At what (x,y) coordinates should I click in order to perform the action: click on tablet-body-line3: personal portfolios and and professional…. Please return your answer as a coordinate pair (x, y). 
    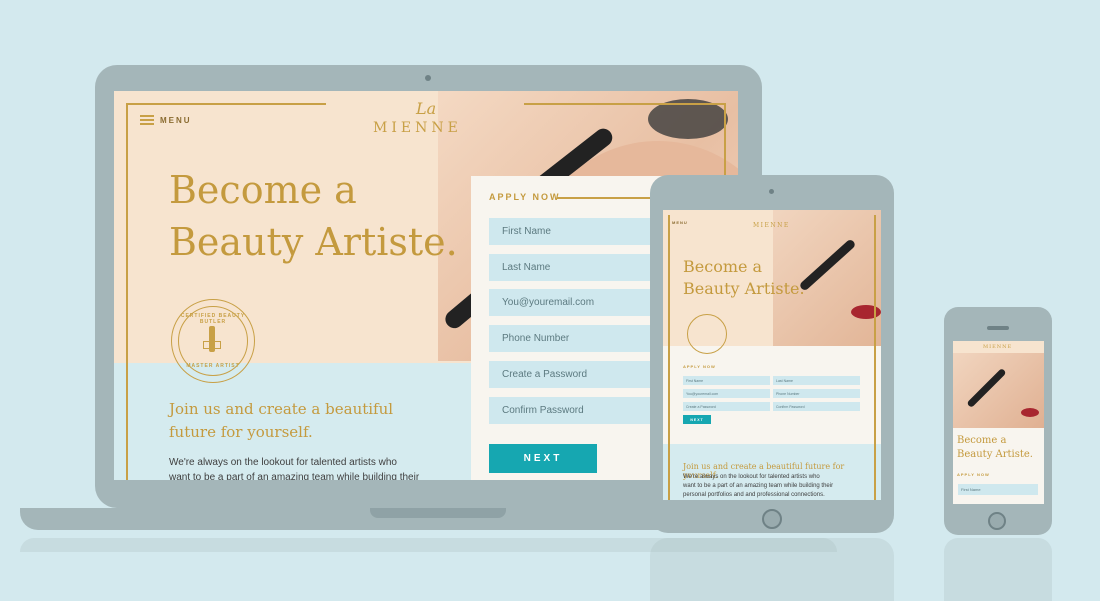
    Looking at the image, I should click on (754, 495).